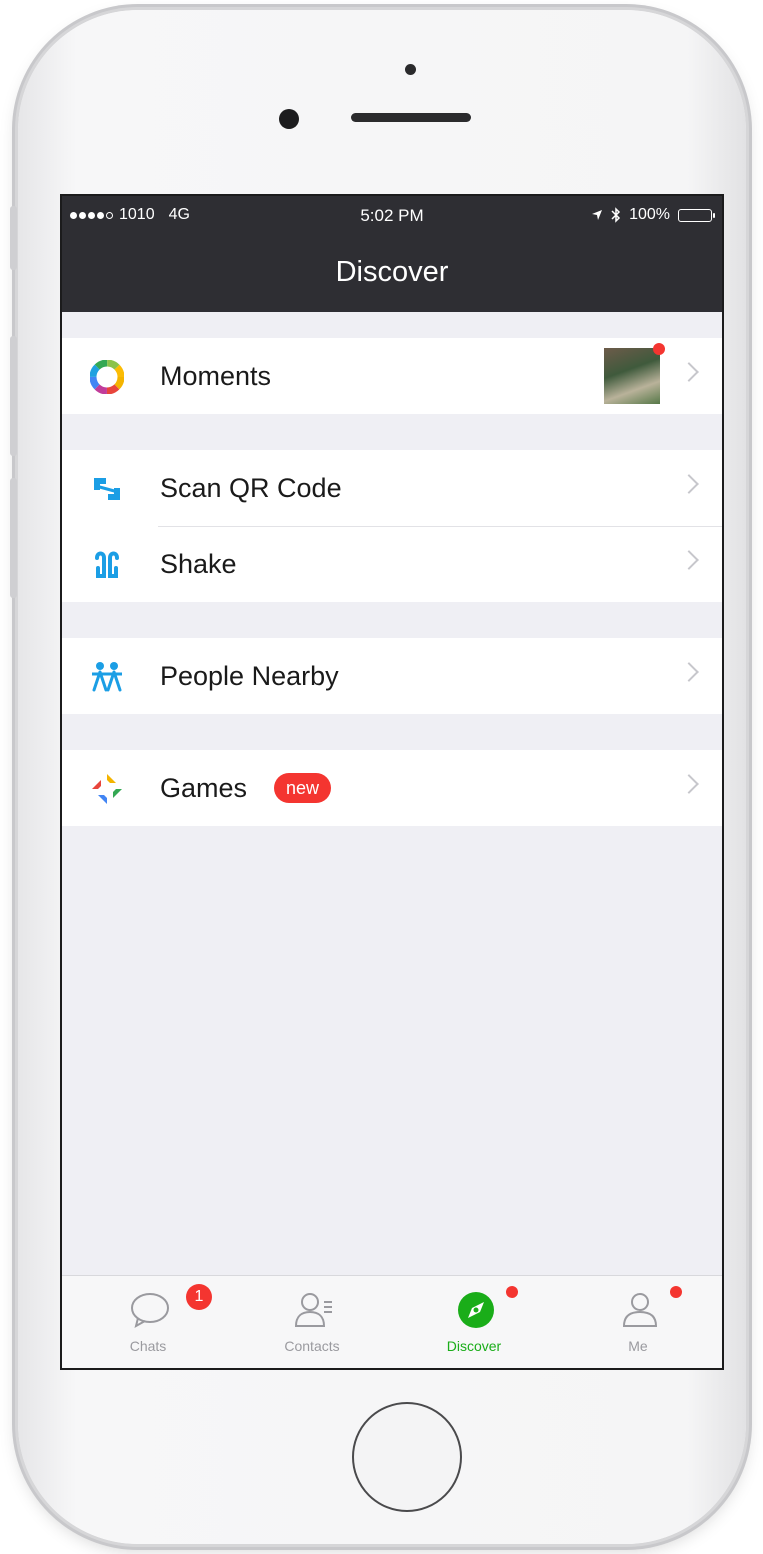 The height and width of the screenshot is (1554, 763). I want to click on tab-discover: Discover, so click(474, 1322).